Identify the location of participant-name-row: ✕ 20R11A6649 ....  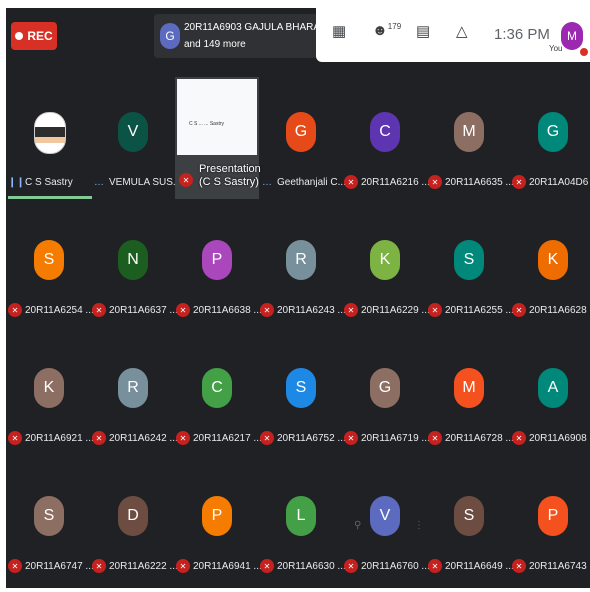
(471, 566).